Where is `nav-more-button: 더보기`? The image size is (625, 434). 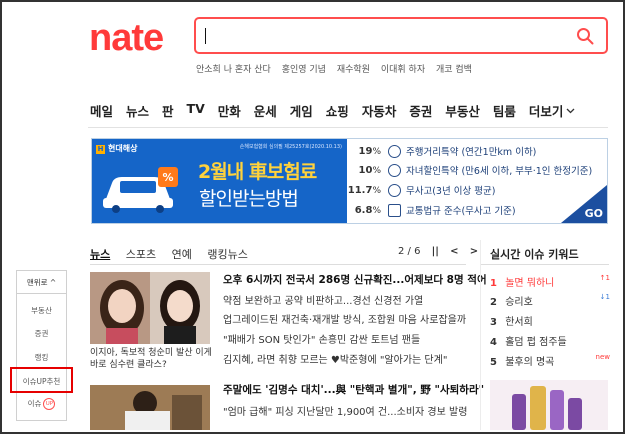 nav-more-button: 더보기 is located at coordinates (552, 110).